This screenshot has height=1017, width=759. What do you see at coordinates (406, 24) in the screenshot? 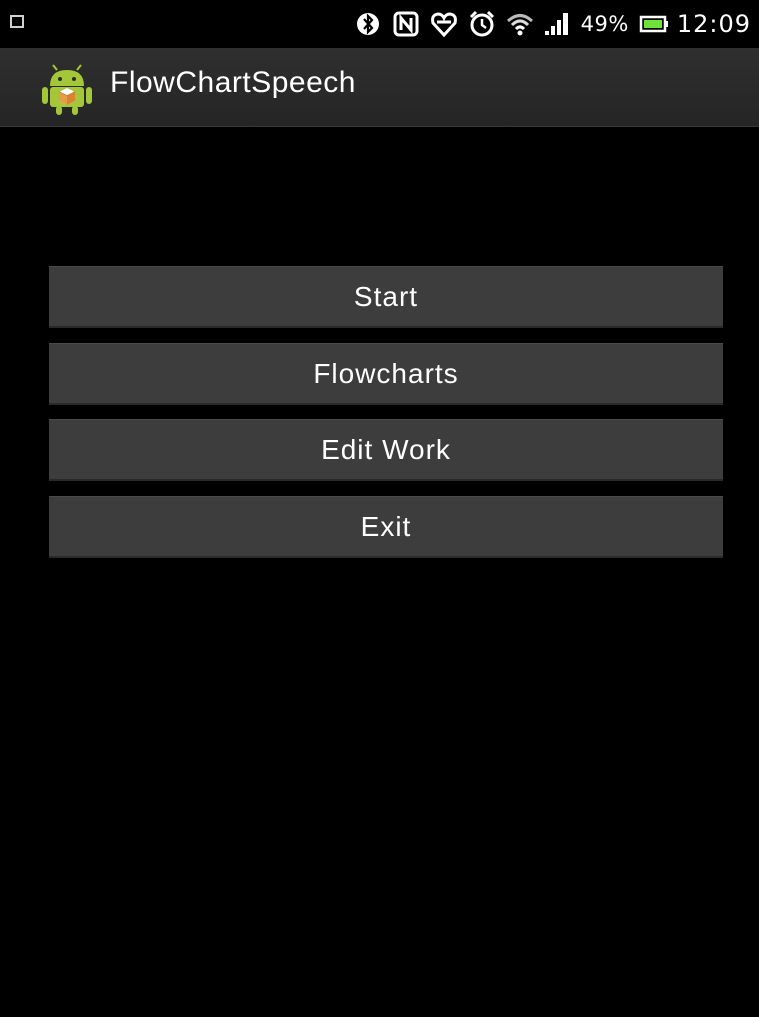
I see `nfc-icon` at bounding box center [406, 24].